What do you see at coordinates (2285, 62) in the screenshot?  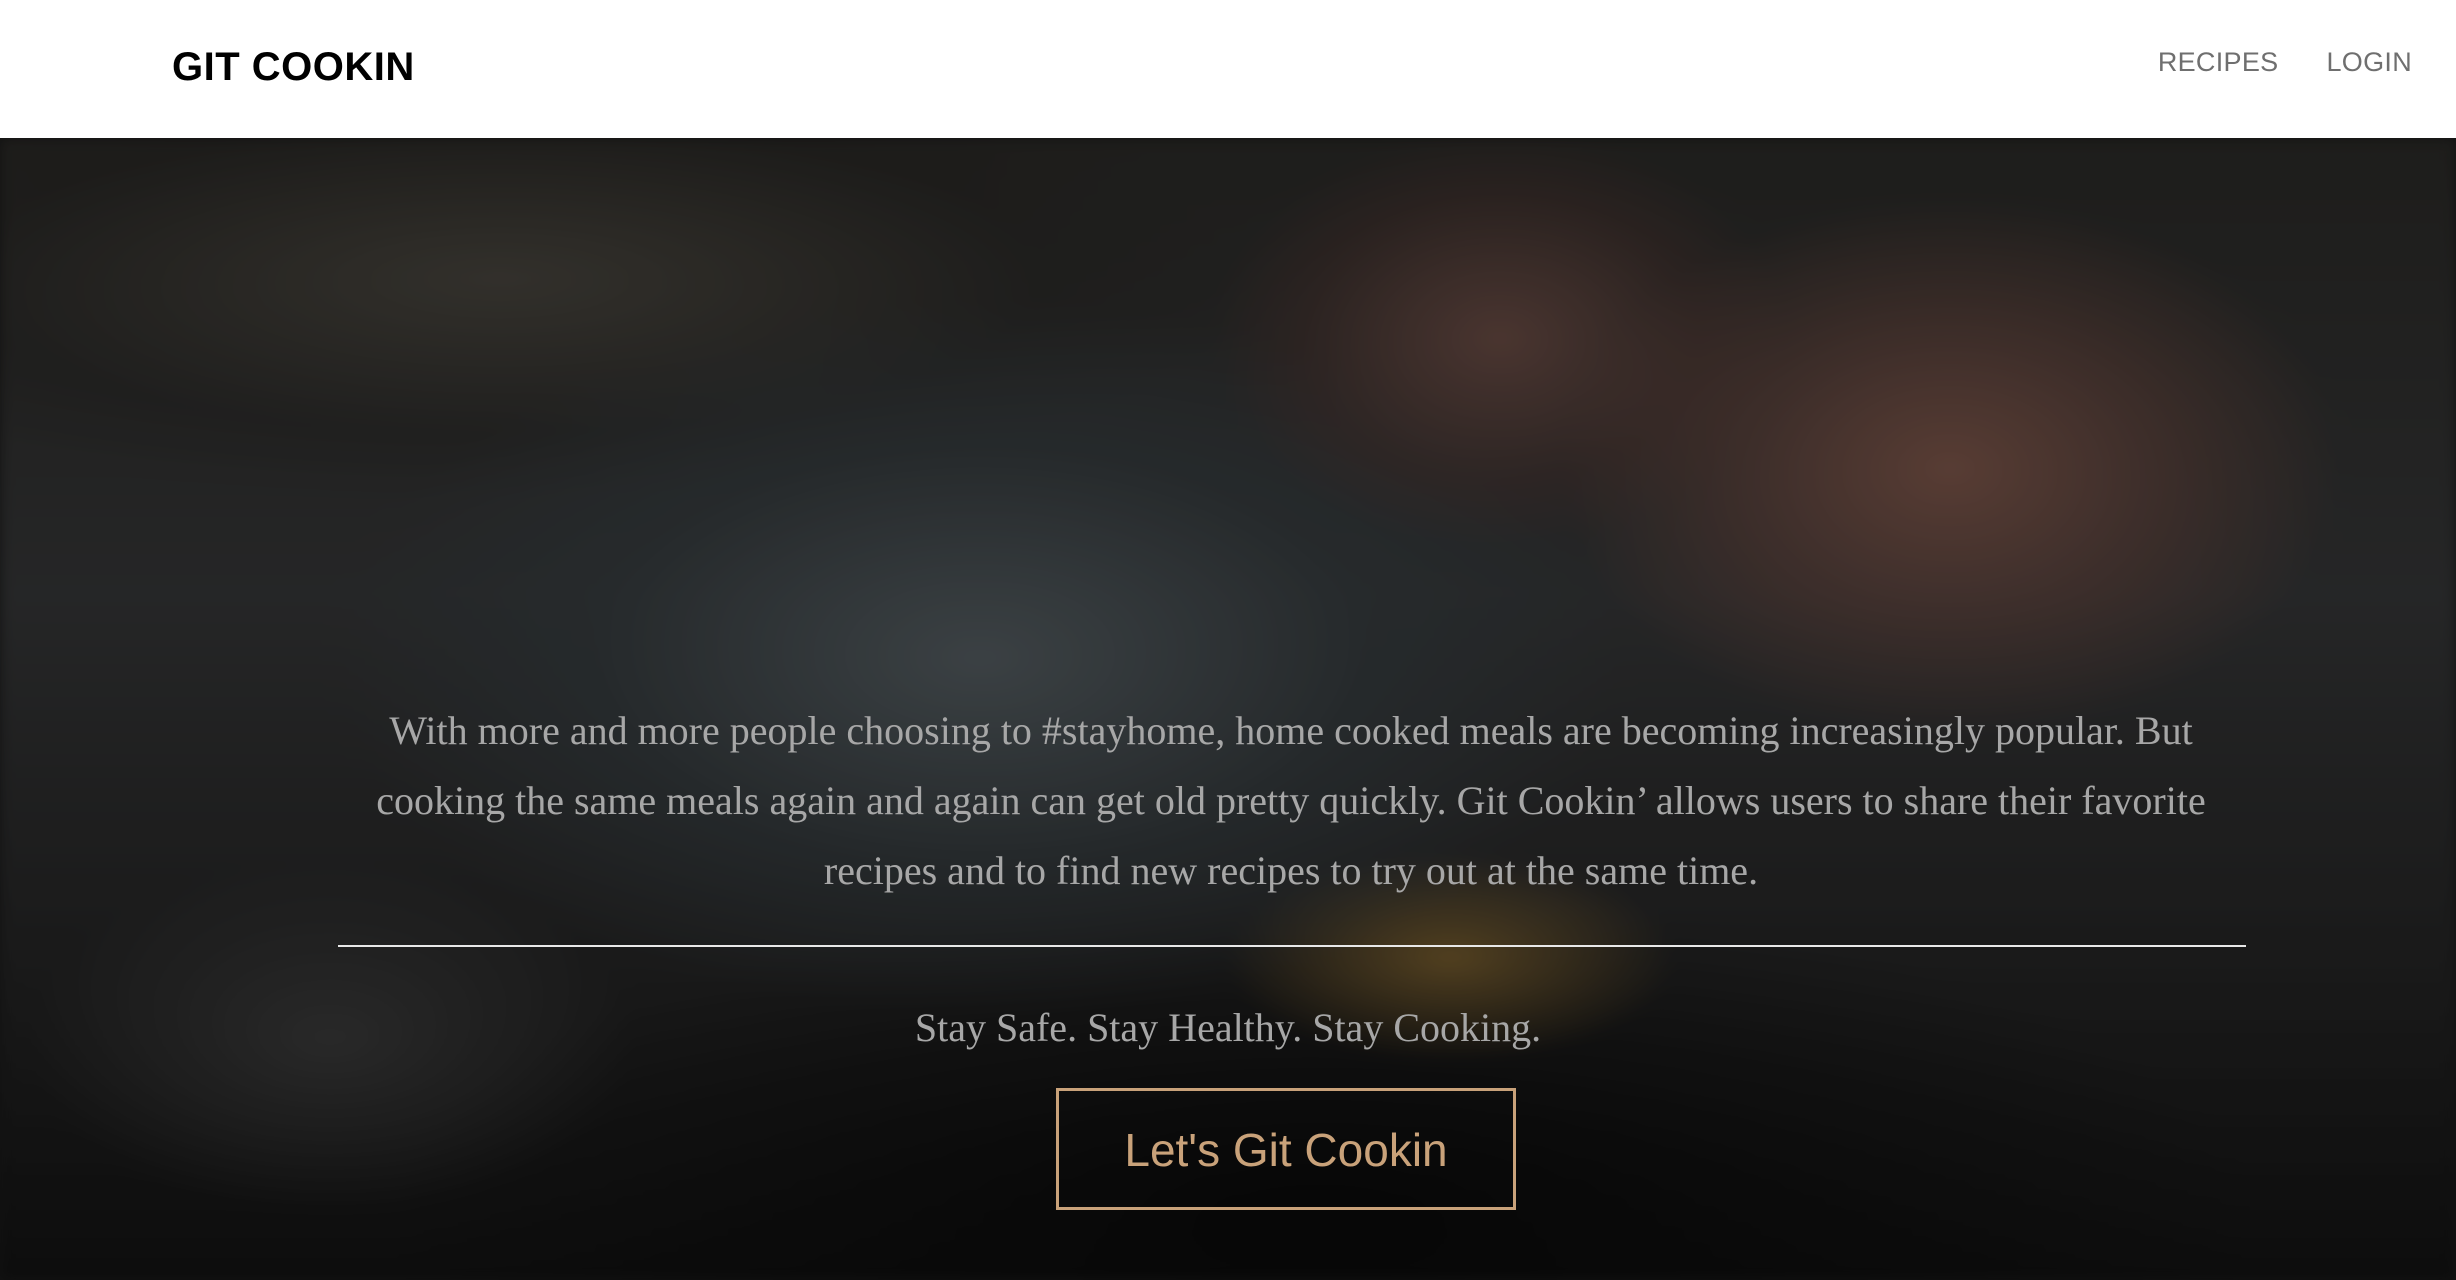 I see `nav-links: RECIPES LOGIN` at bounding box center [2285, 62].